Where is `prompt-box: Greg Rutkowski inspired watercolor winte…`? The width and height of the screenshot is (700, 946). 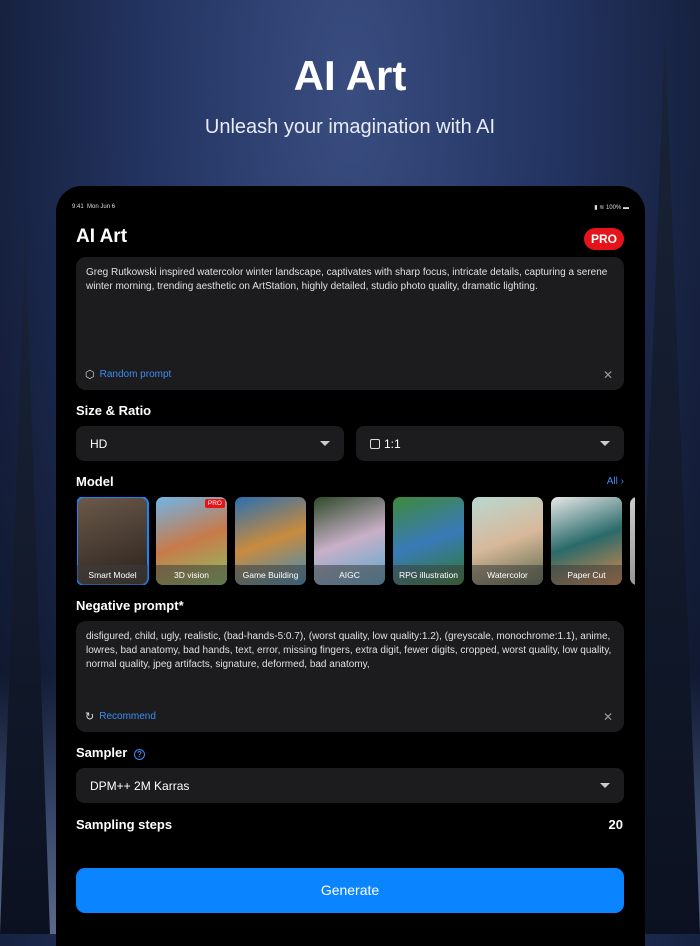 prompt-box: Greg Rutkowski inspired watercolor winte… is located at coordinates (350, 323).